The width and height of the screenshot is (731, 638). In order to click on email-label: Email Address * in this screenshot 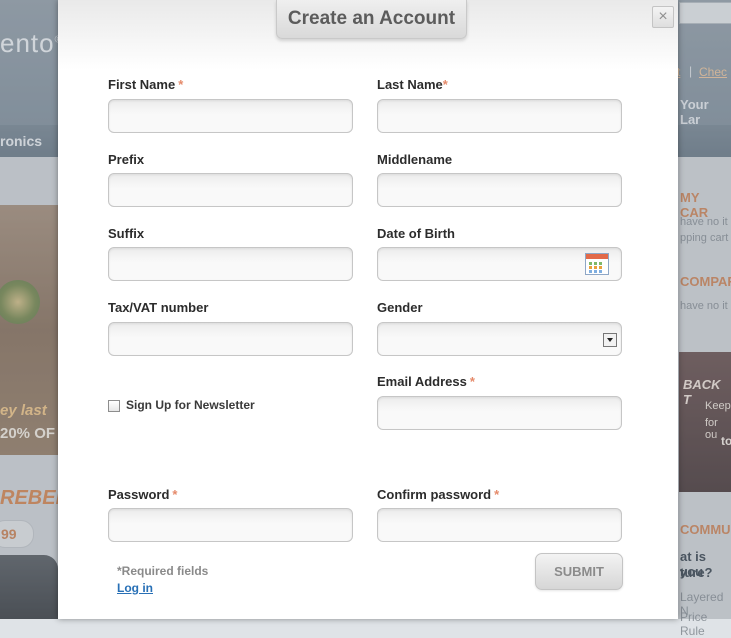, I will do `click(426, 381)`.